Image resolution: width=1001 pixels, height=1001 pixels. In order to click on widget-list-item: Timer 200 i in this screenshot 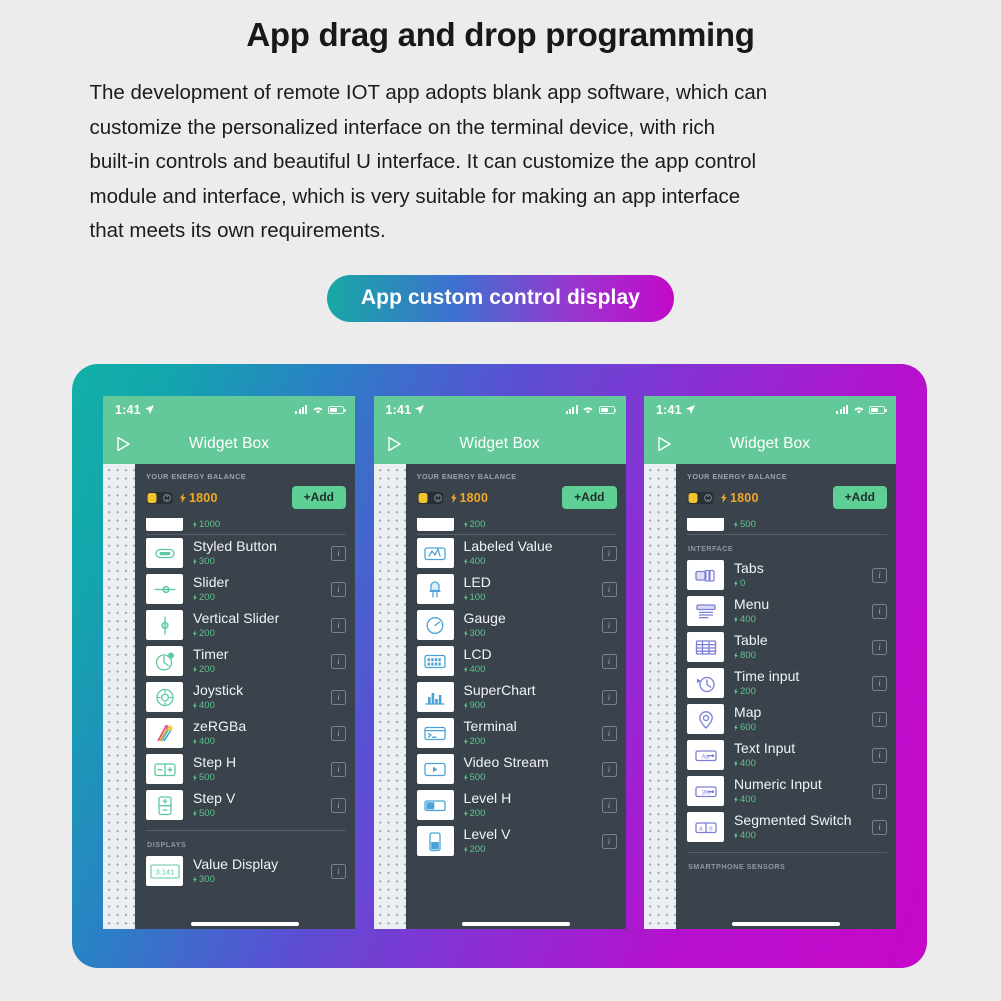, I will do `click(250, 661)`.